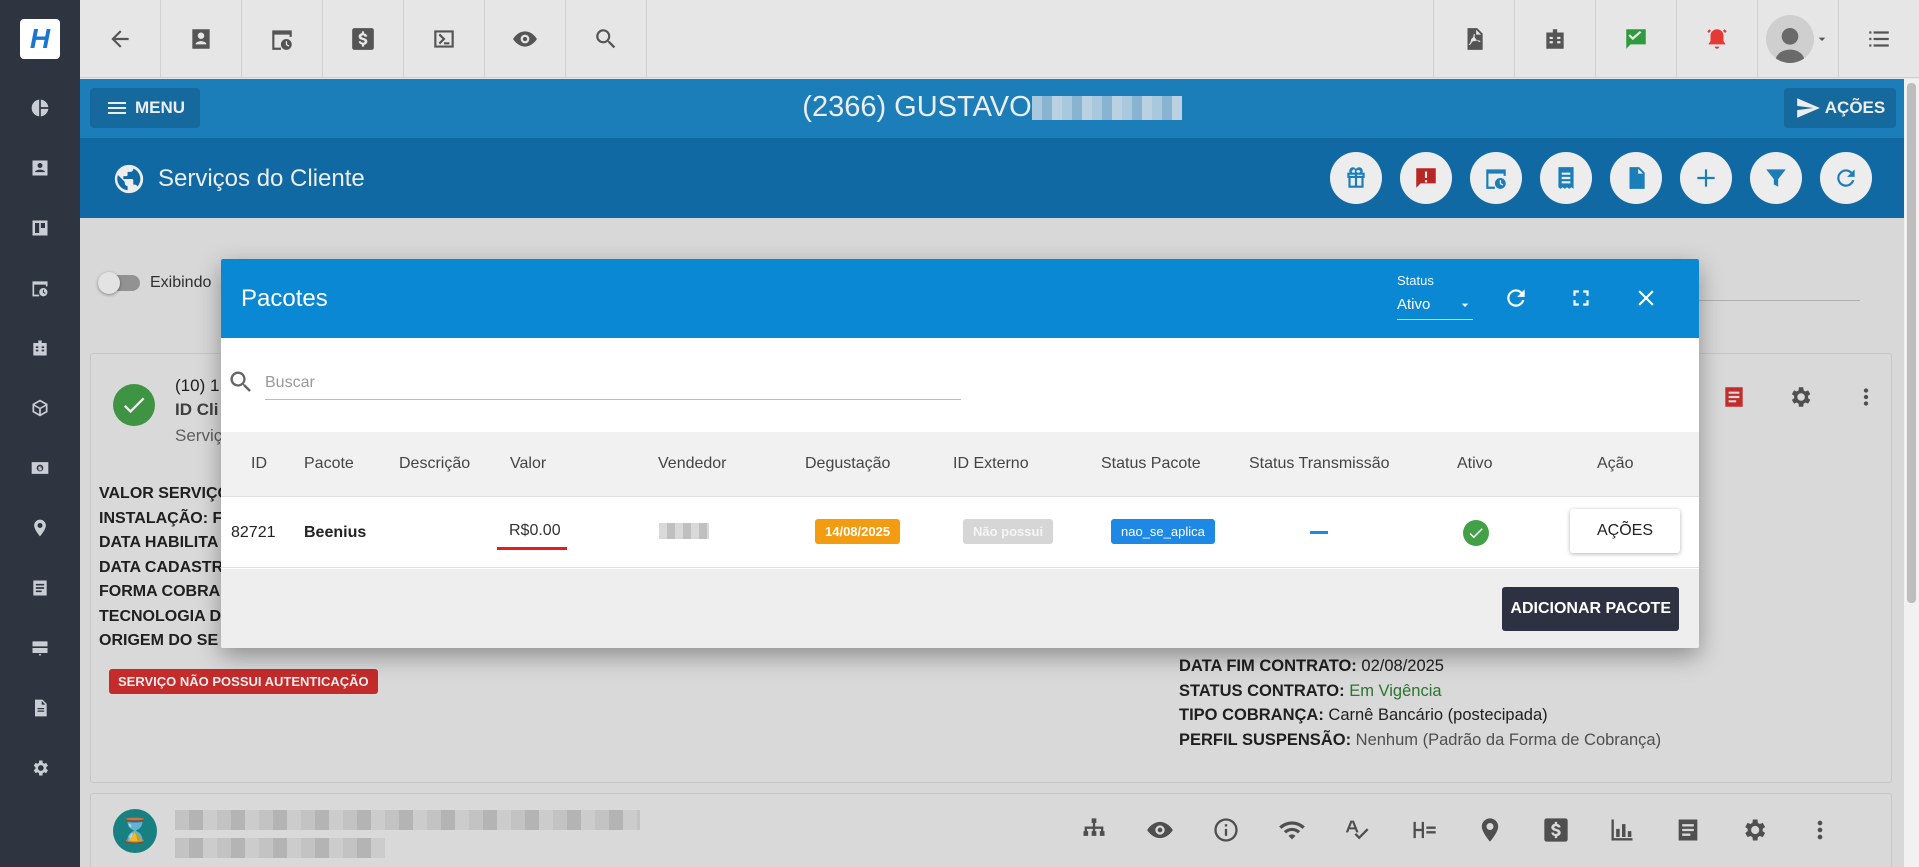 The width and height of the screenshot is (1919, 867). I want to click on view-button, so click(525, 39).